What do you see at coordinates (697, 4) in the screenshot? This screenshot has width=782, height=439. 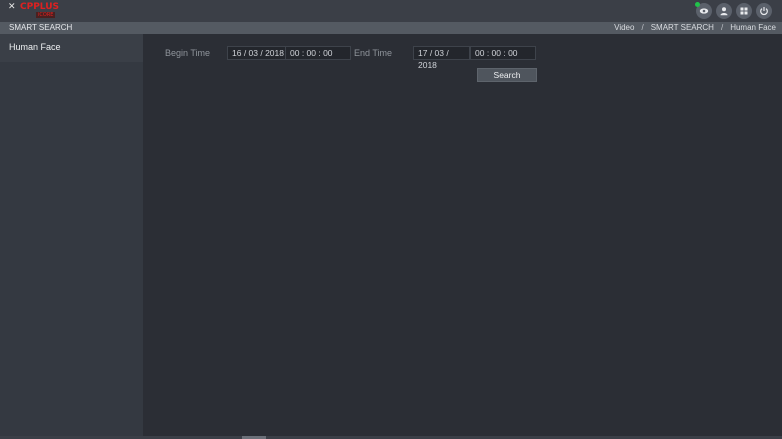 I see `online-status-dot` at bounding box center [697, 4].